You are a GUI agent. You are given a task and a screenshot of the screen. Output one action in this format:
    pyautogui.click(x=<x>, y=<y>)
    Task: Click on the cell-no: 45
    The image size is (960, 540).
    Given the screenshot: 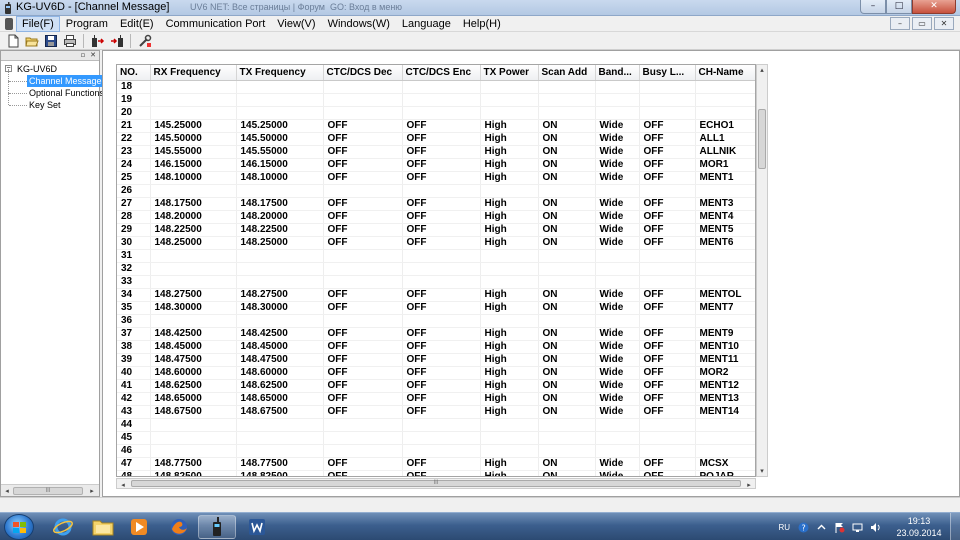 What is the action you would take?
    pyautogui.click(x=134, y=438)
    